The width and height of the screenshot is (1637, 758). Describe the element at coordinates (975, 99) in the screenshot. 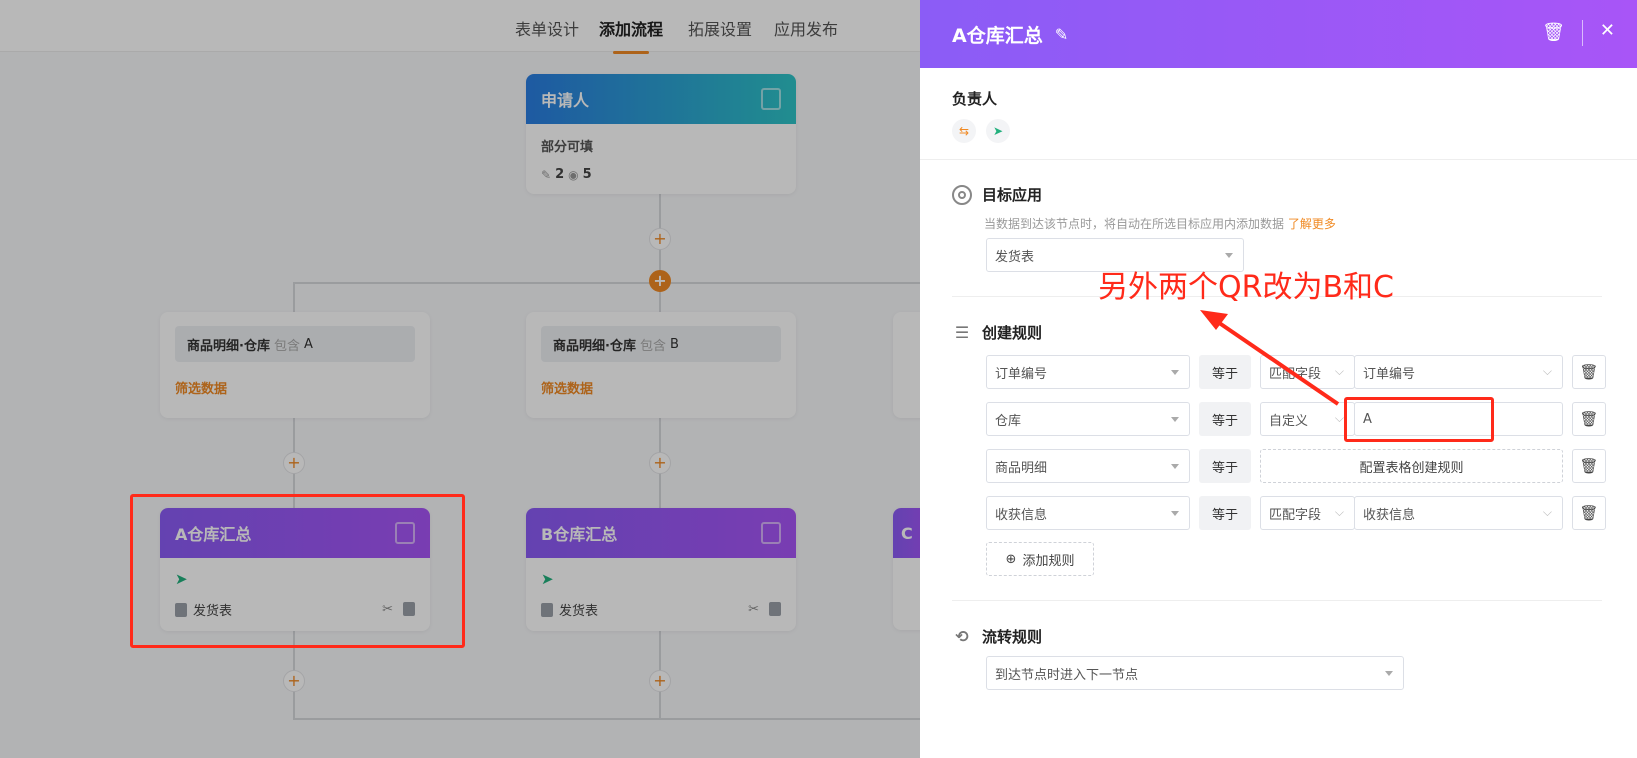

I see `owner-label: 负责人` at that location.